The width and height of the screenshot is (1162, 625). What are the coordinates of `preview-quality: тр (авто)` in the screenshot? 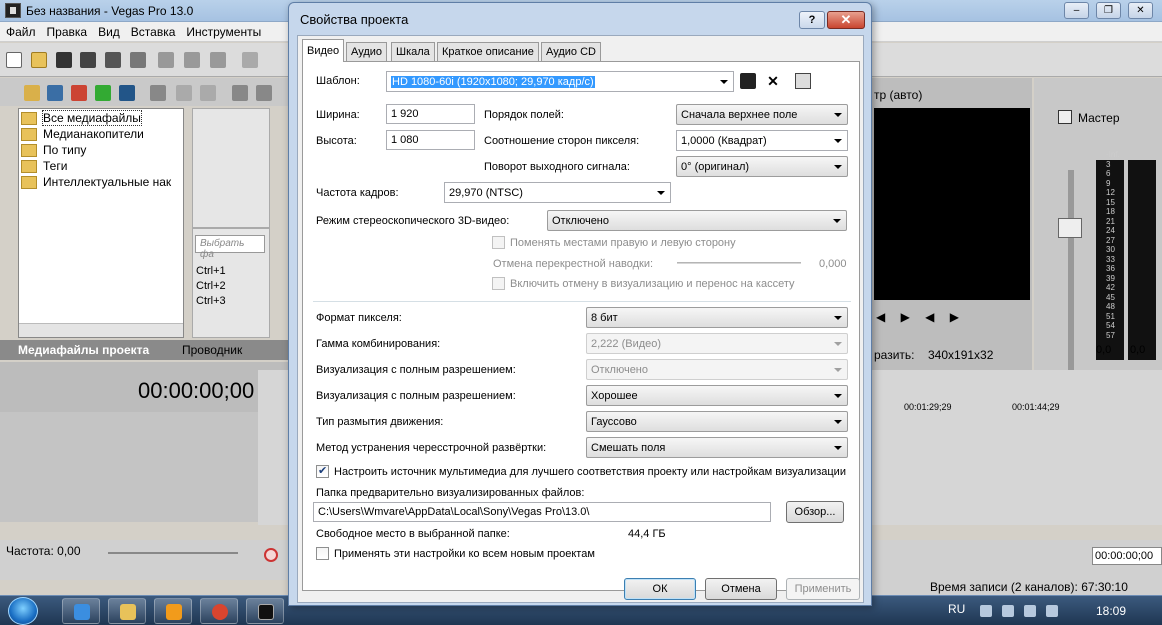 It's located at (898, 95).